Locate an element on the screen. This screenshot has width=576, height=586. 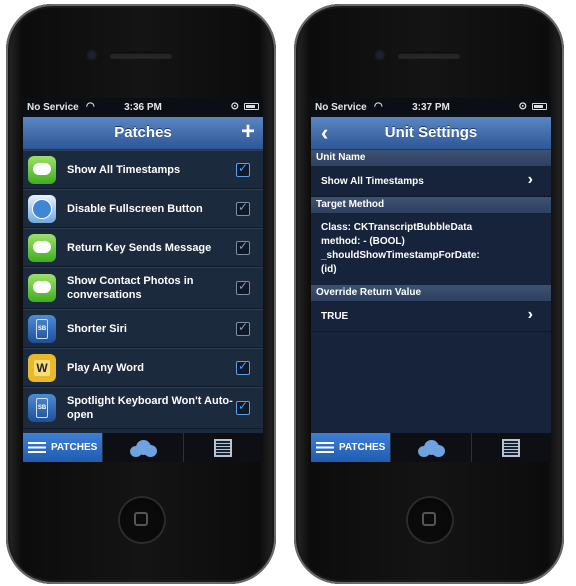
patch-row: Show All Timestamps is located at coordinates (143, 169).